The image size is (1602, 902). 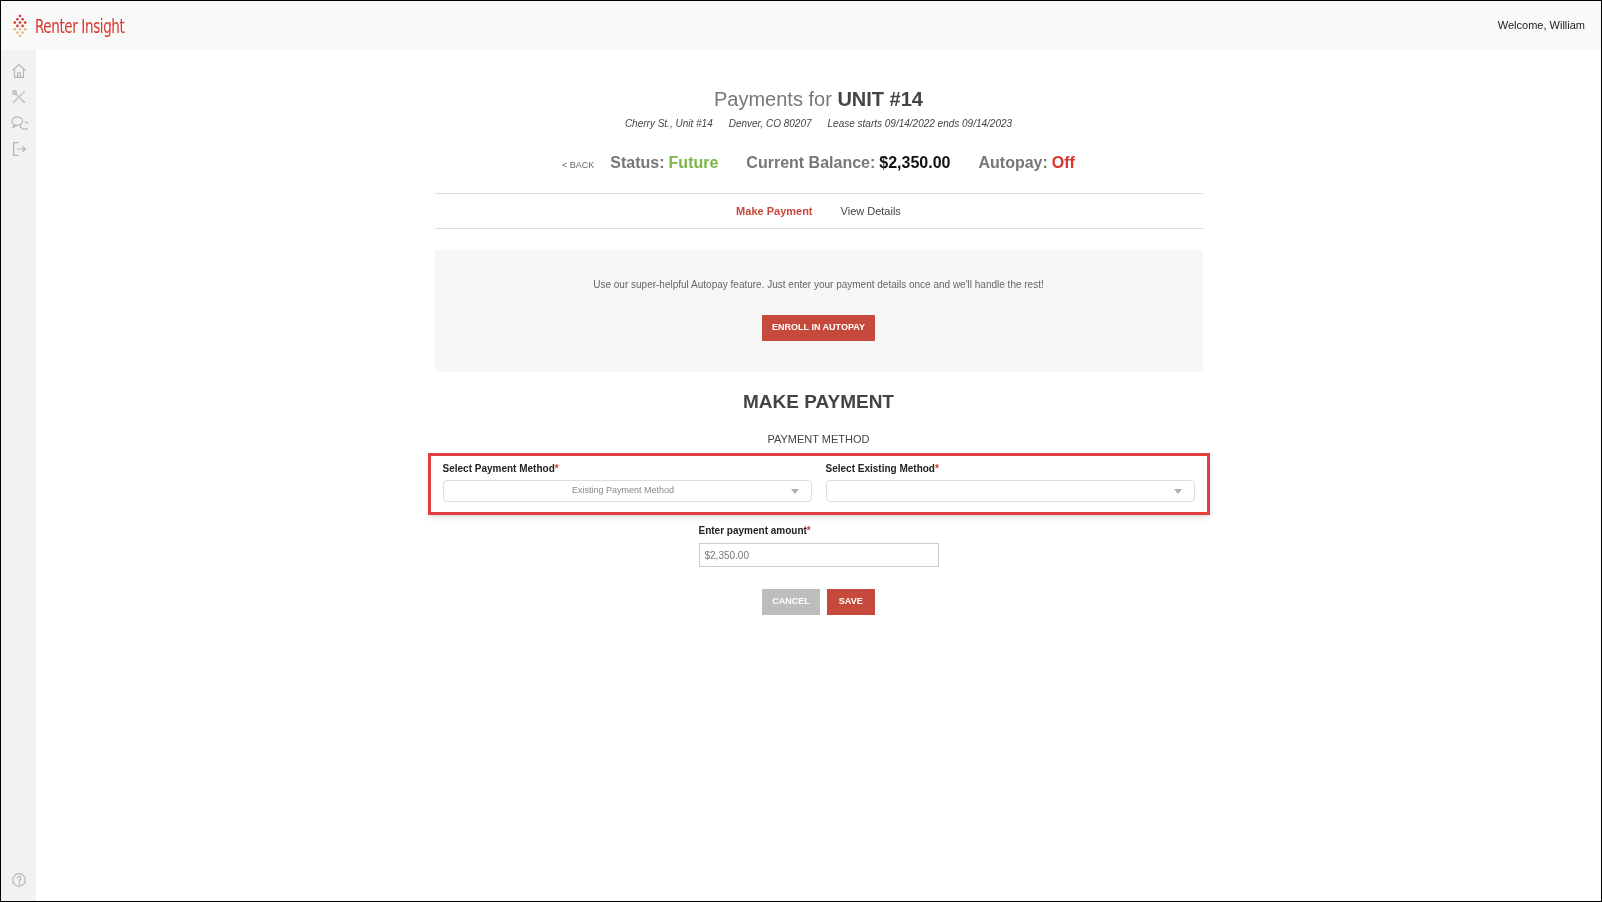 I want to click on back-link: < BACK, so click(x=578, y=166).